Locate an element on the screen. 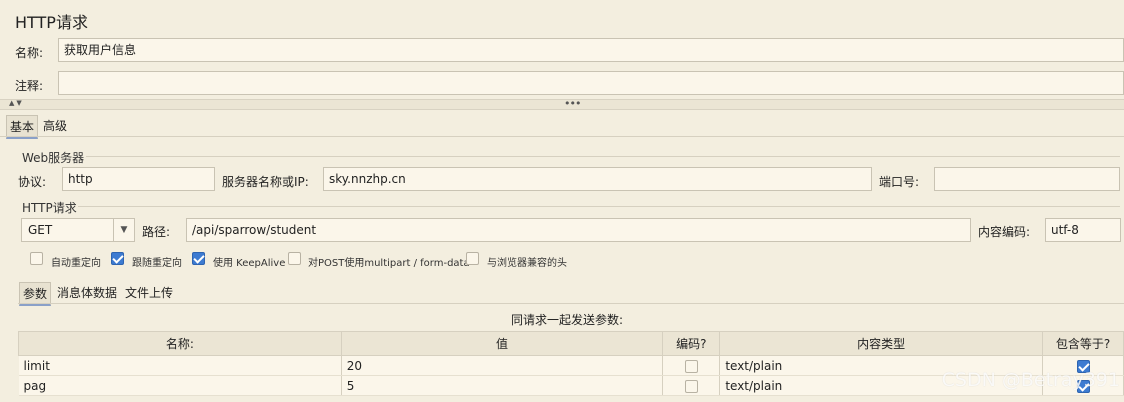 The height and width of the screenshot is (402, 1124). tab-divider is located at coordinates (562, 136).